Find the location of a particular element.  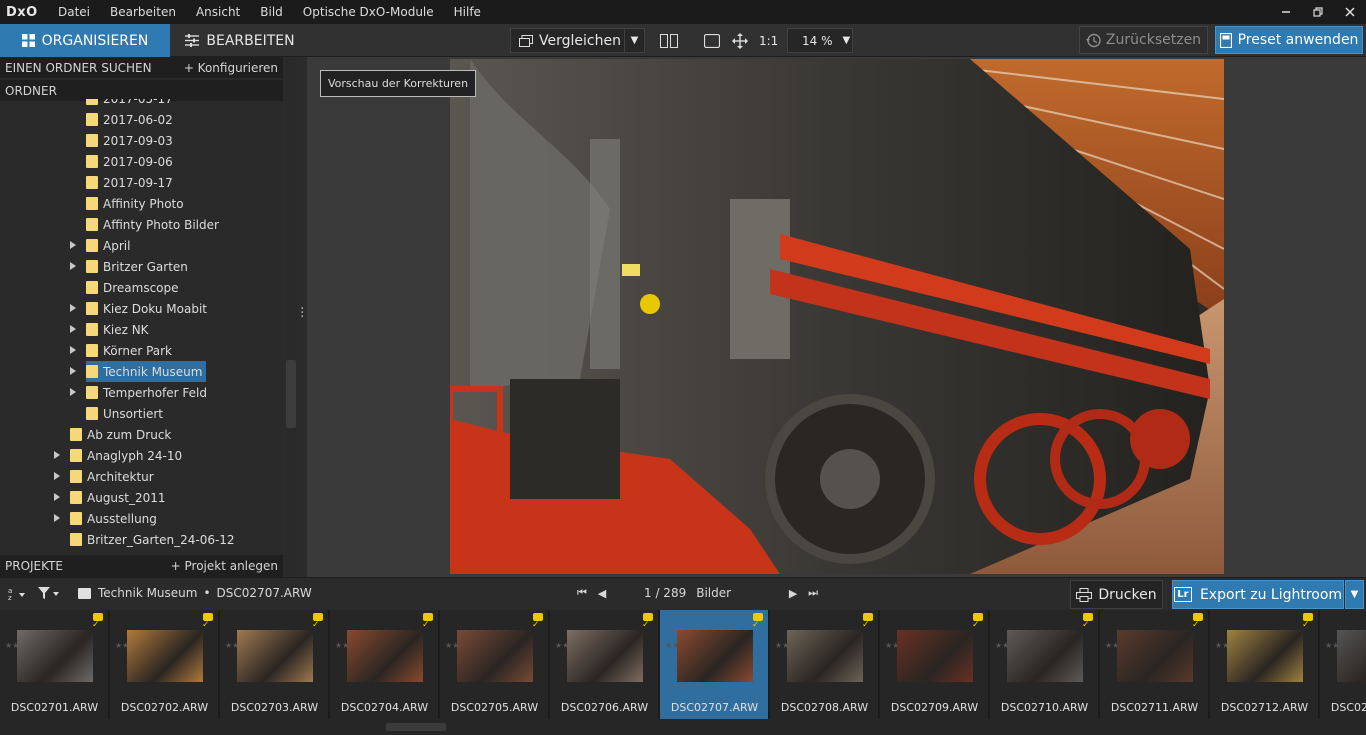

thumbnail: ★★★★★ ✓ DSC02705.ARW is located at coordinates (494, 664).